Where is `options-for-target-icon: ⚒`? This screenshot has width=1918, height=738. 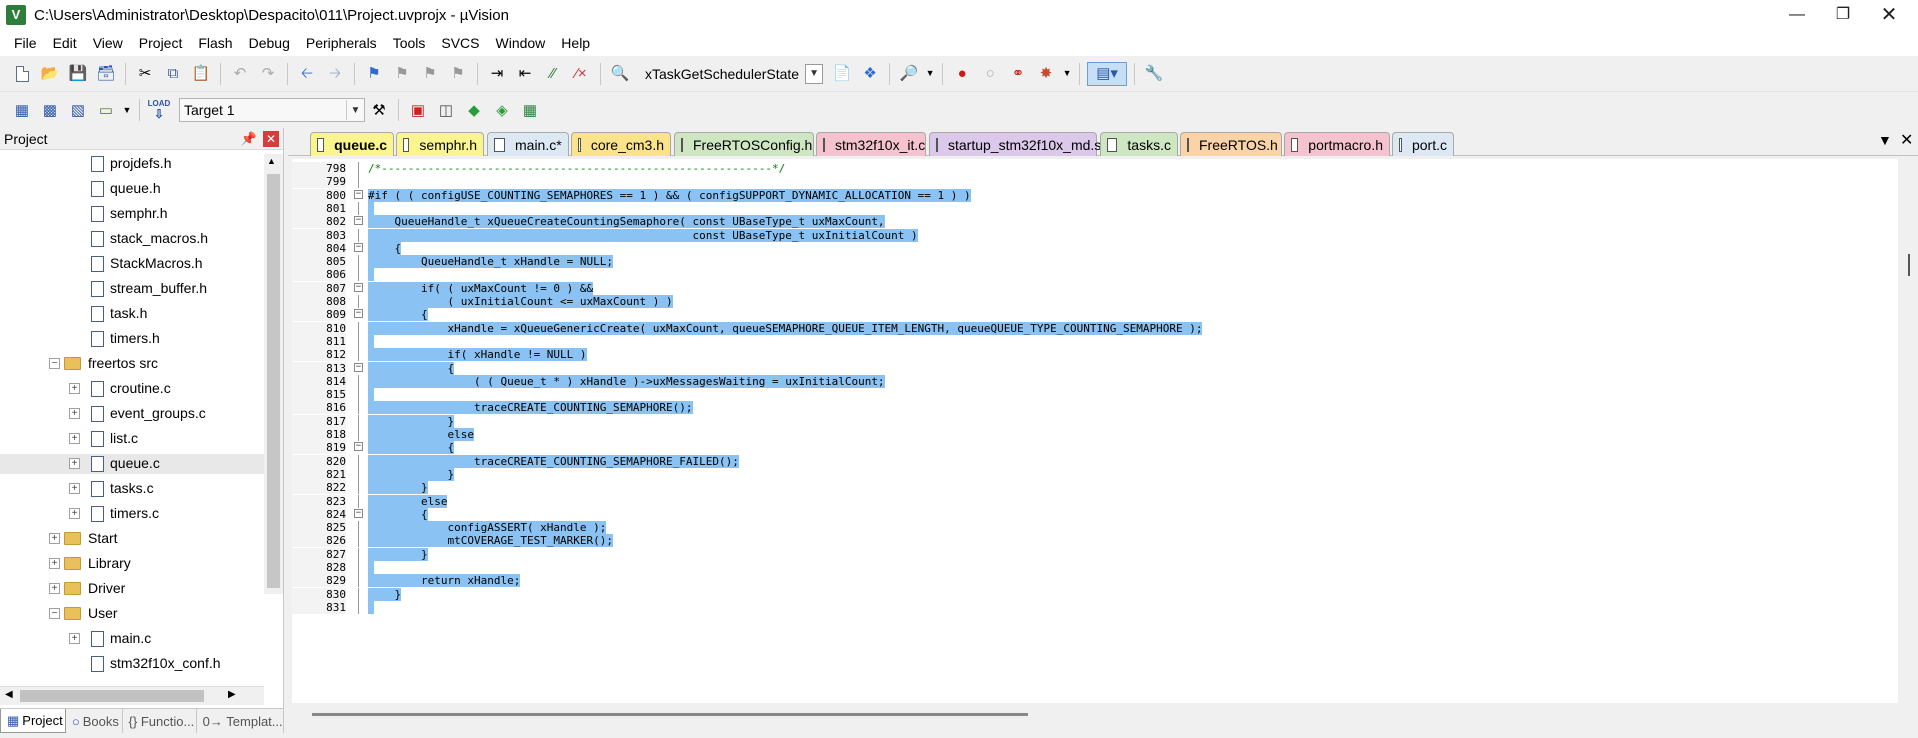
options-for-target-icon: ⚒ is located at coordinates (379, 110).